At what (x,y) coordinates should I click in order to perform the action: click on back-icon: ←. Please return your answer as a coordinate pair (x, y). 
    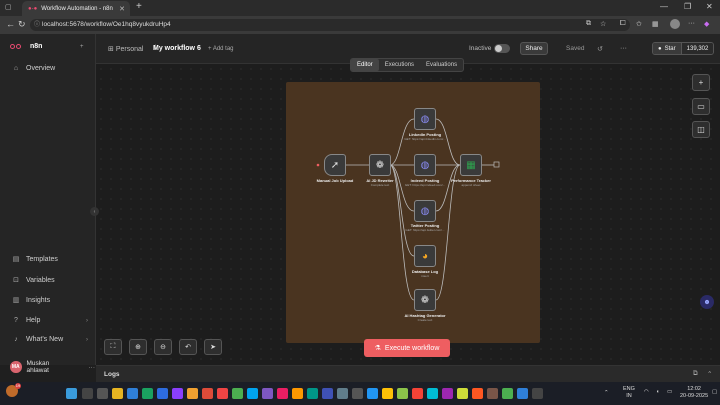
    Looking at the image, I should click on (10, 24).